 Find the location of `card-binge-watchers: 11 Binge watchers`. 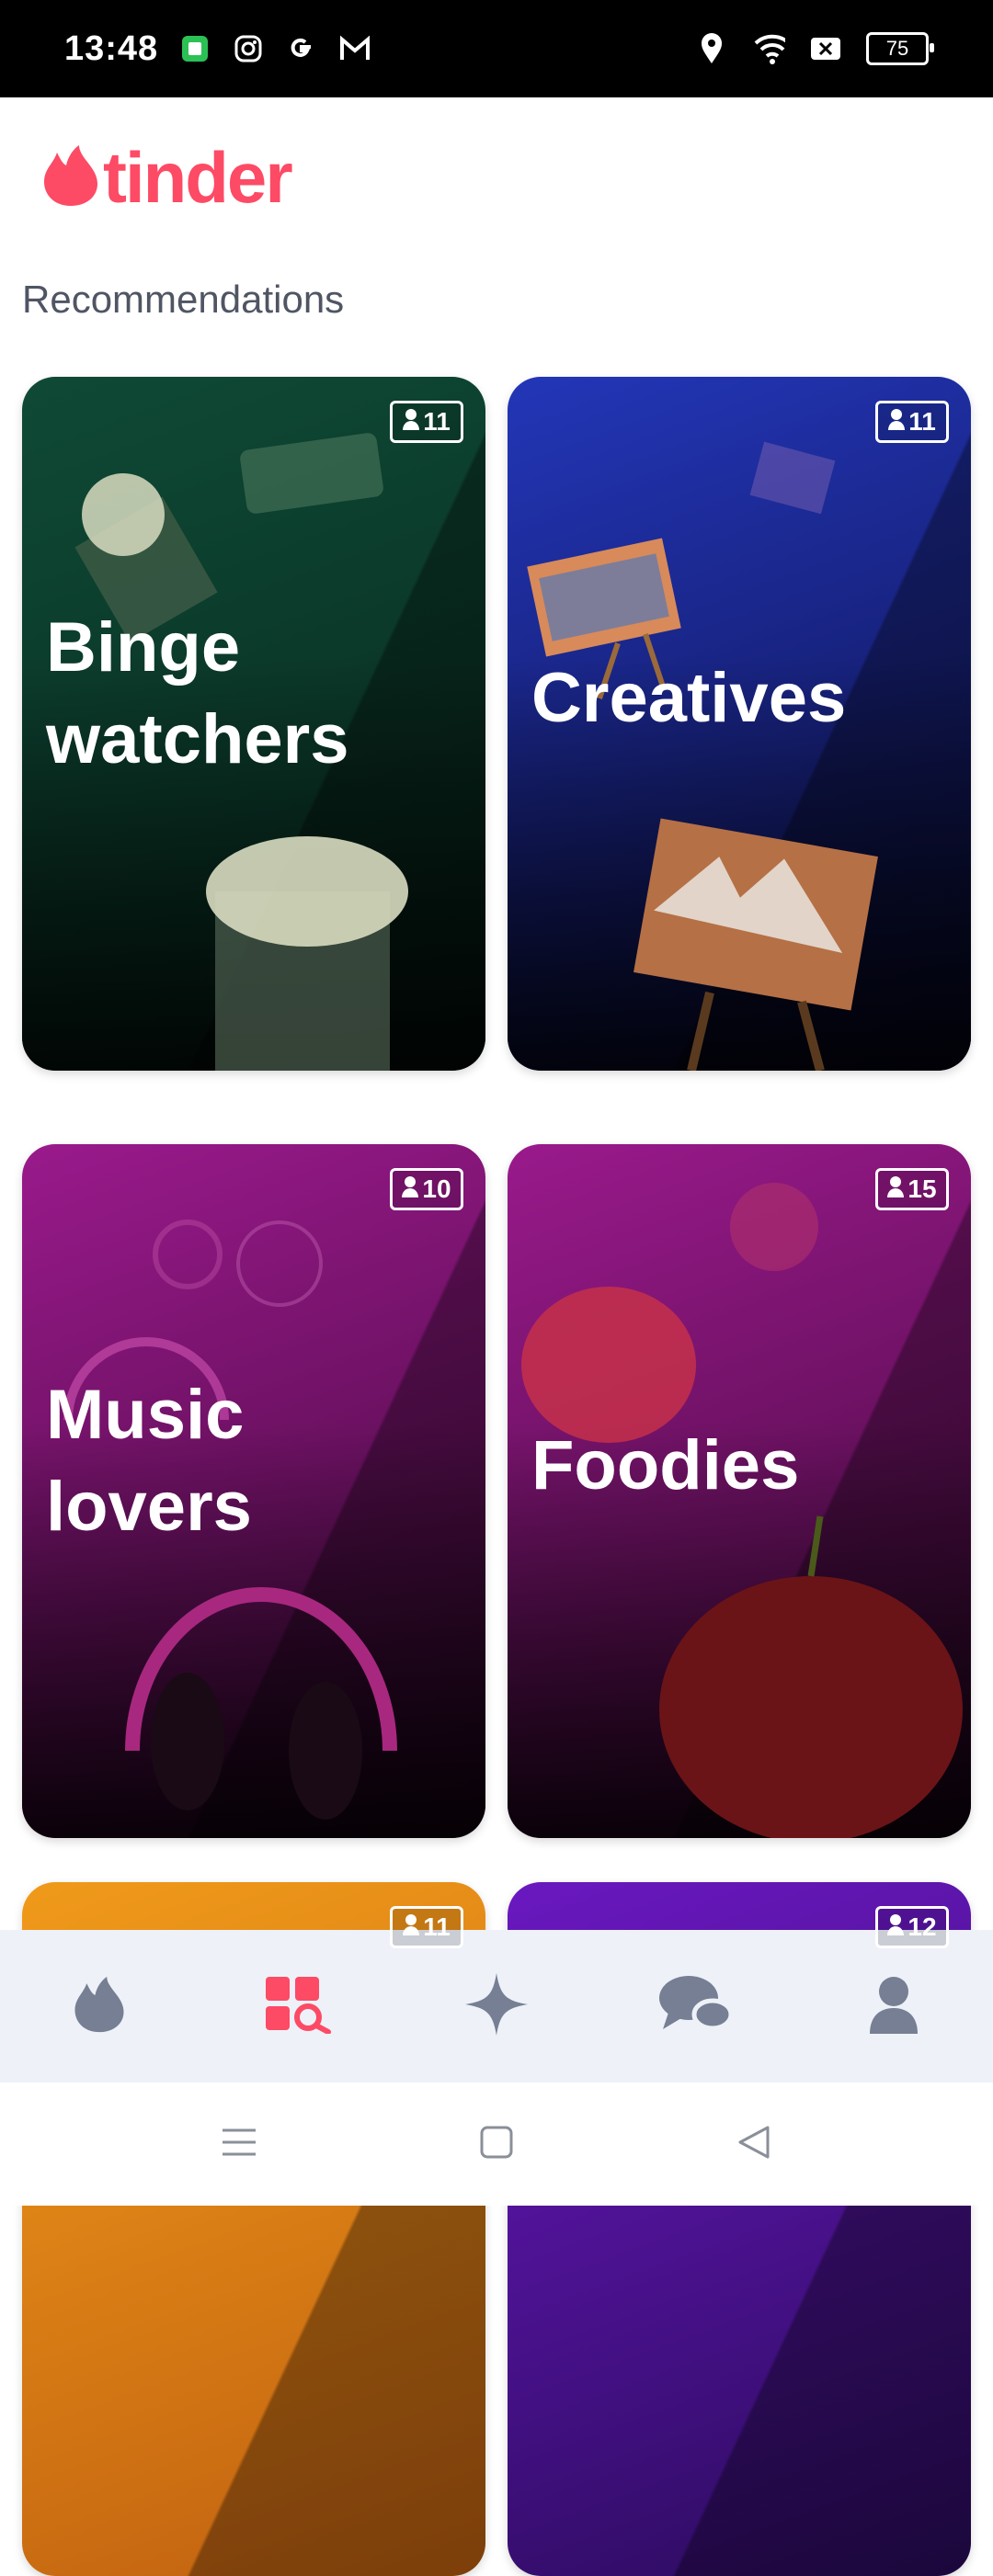

card-binge-watchers: 11 Binge watchers is located at coordinates (253, 724).